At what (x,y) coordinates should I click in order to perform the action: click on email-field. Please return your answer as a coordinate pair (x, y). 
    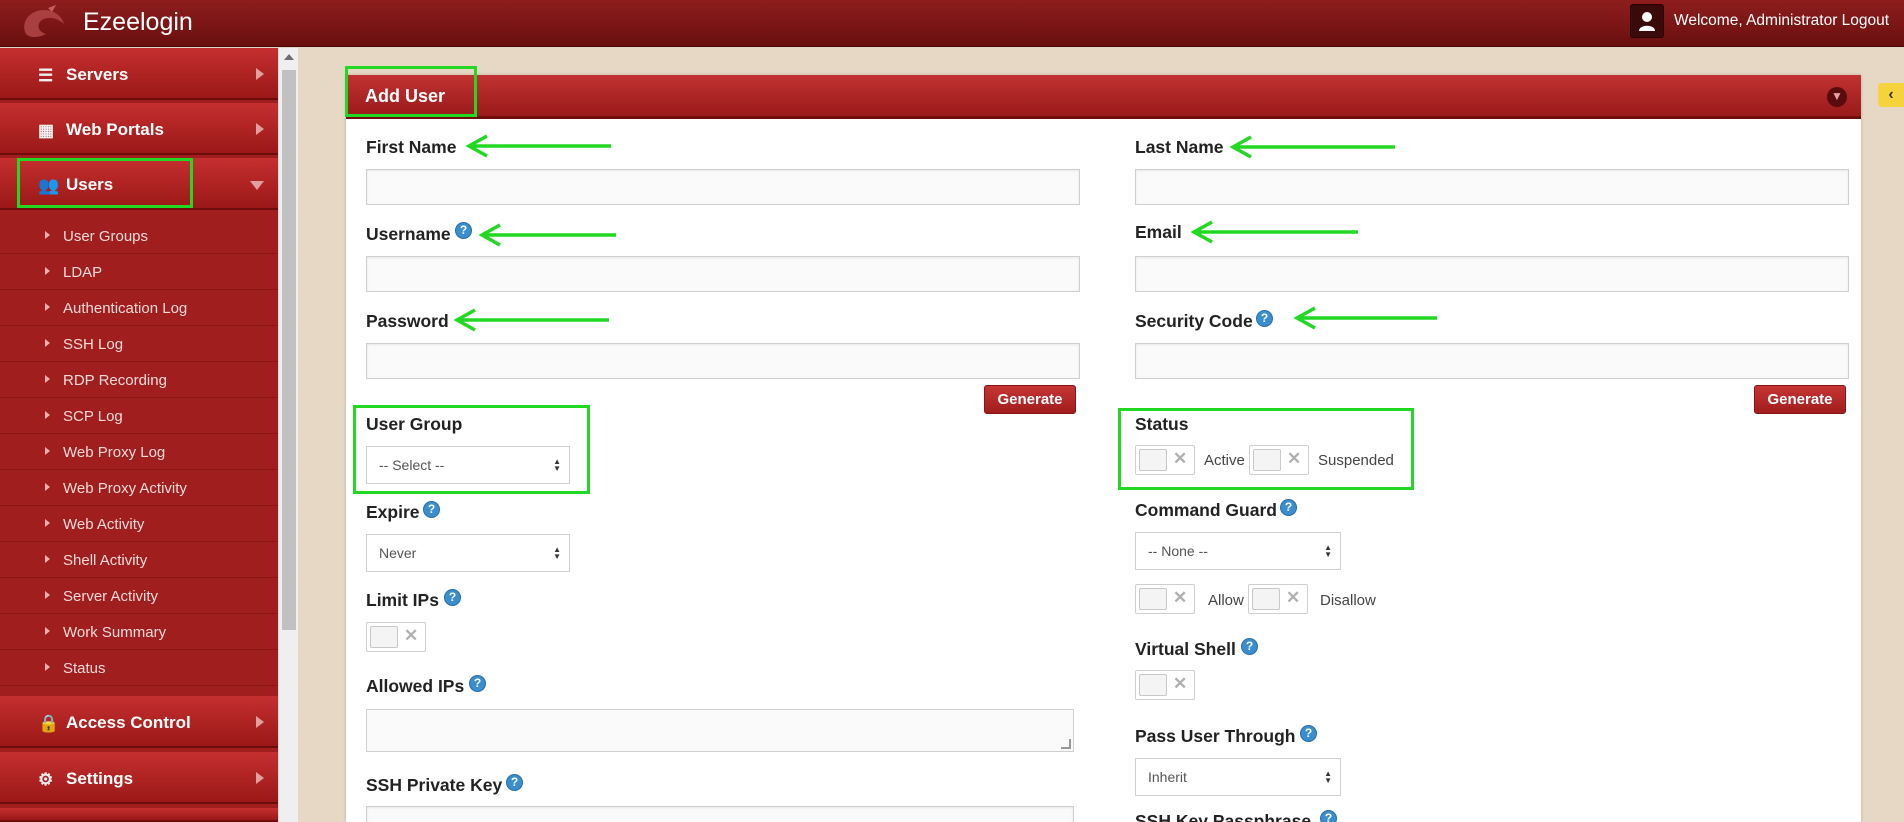
    Looking at the image, I should click on (1492, 274).